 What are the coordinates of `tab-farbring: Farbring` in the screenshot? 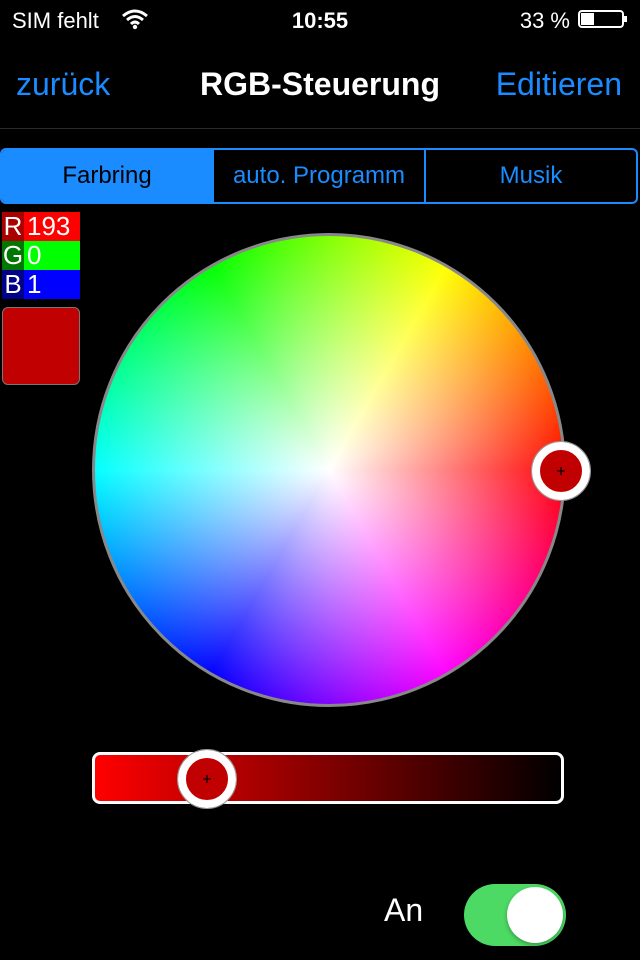 It's located at (108, 176).